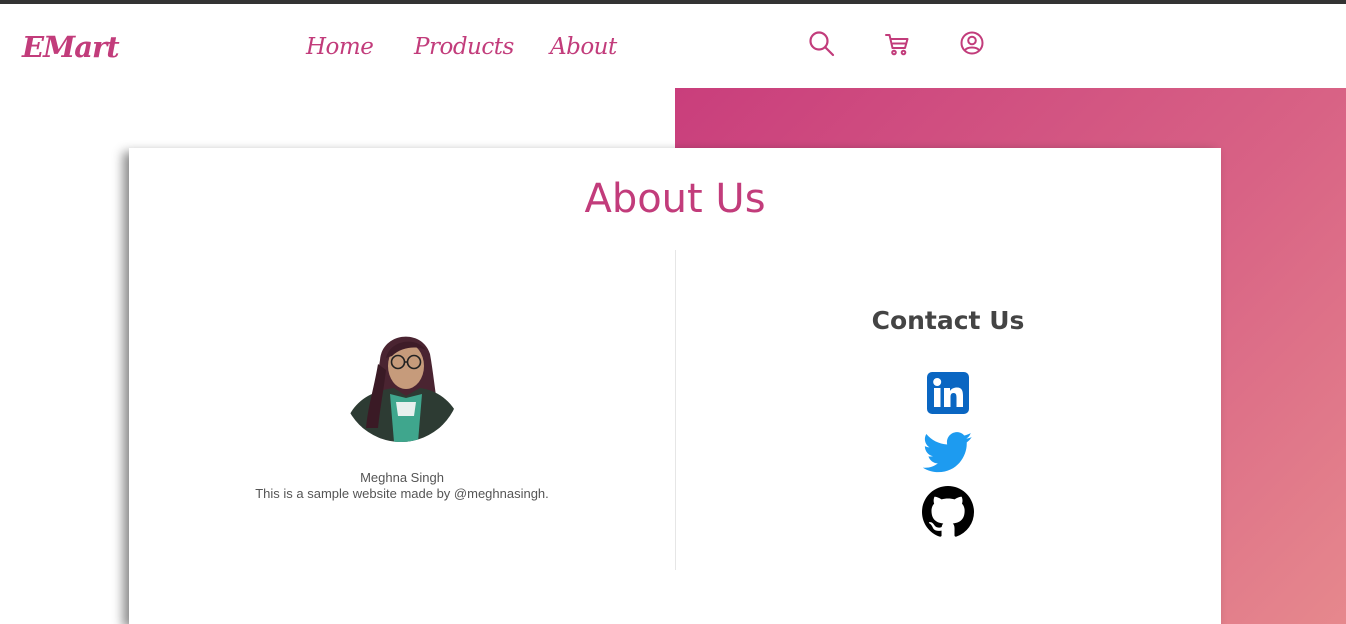  What do you see at coordinates (464, 47) in the screenshot?
I see `nav-products-link: Products` at bounding box center [464, 47].